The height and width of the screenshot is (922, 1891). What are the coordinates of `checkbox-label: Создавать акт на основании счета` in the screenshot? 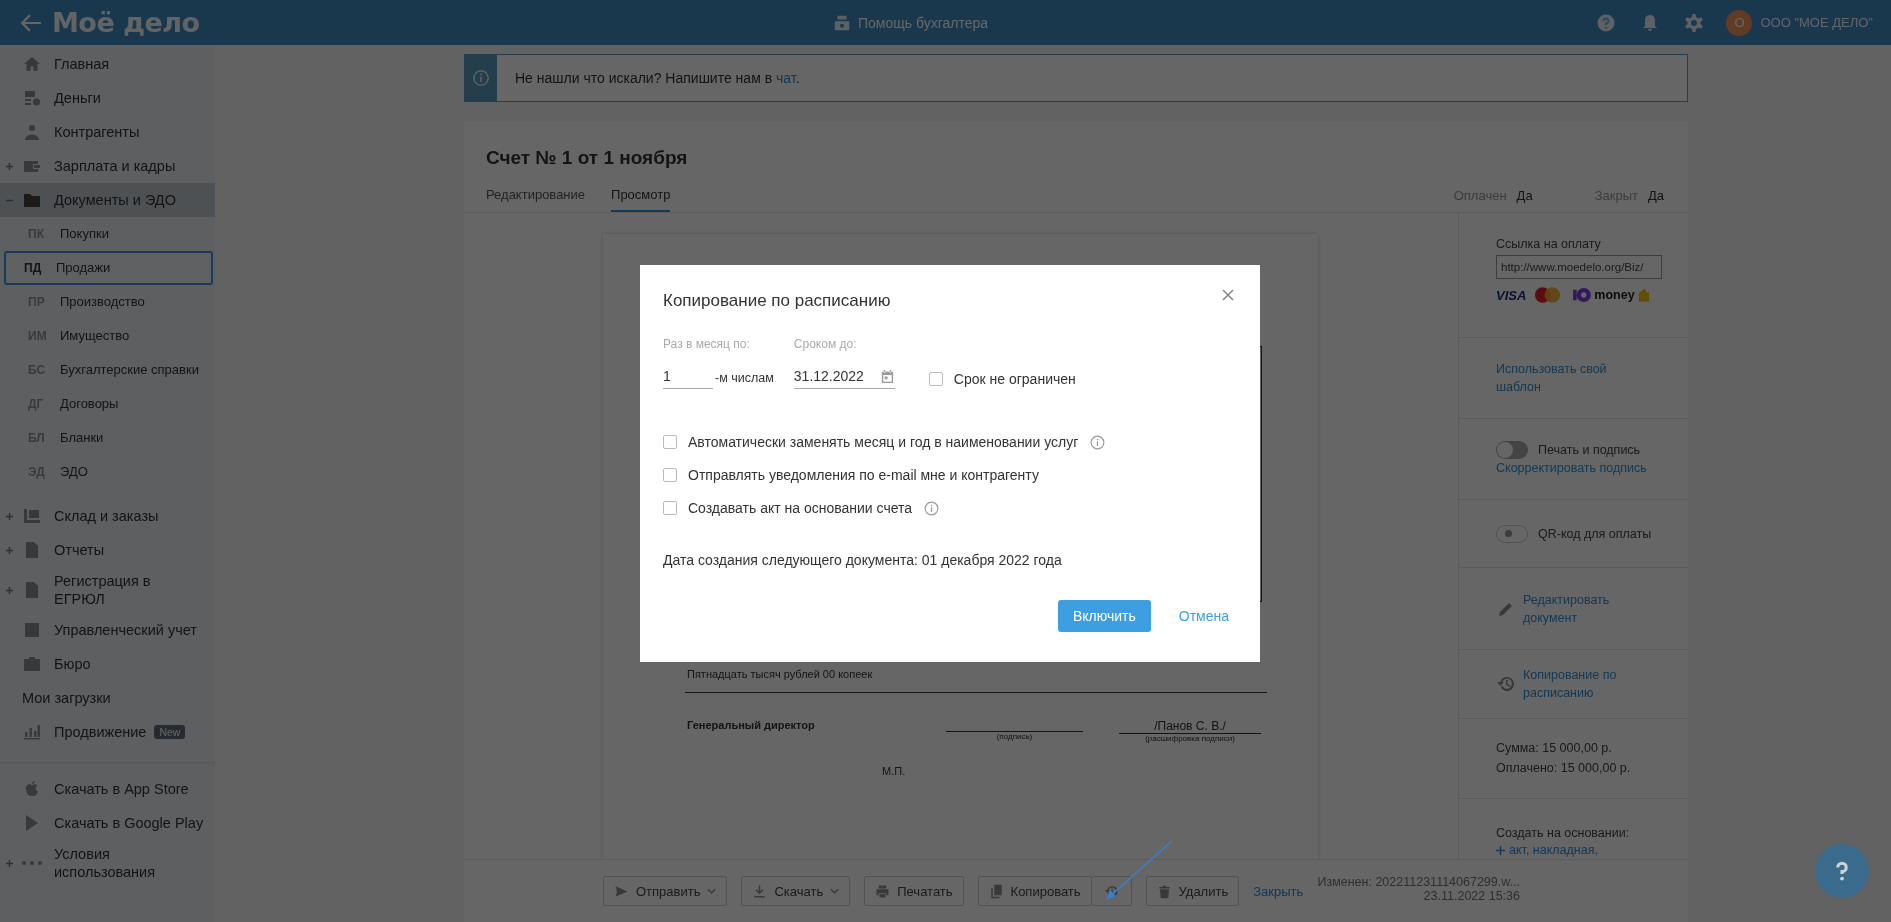 It's located at (800, 508).